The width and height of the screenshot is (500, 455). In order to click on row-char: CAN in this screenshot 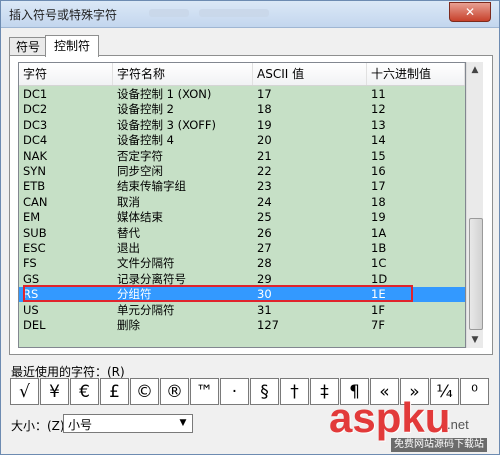, I will do `click(35, 201)`.